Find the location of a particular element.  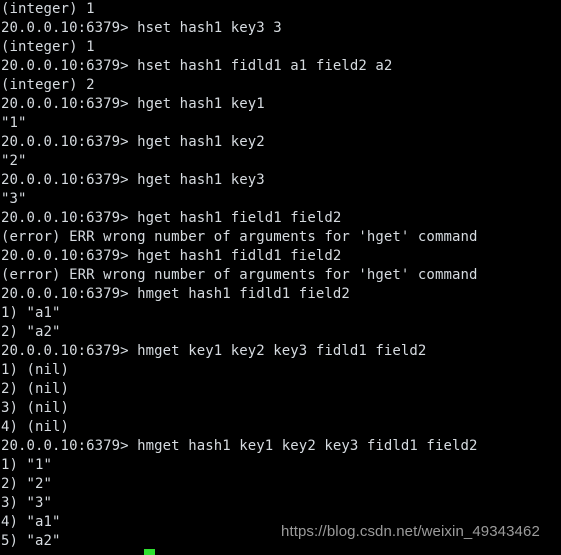

terminal-output-line: "3" is located at coordinates (14, 199).